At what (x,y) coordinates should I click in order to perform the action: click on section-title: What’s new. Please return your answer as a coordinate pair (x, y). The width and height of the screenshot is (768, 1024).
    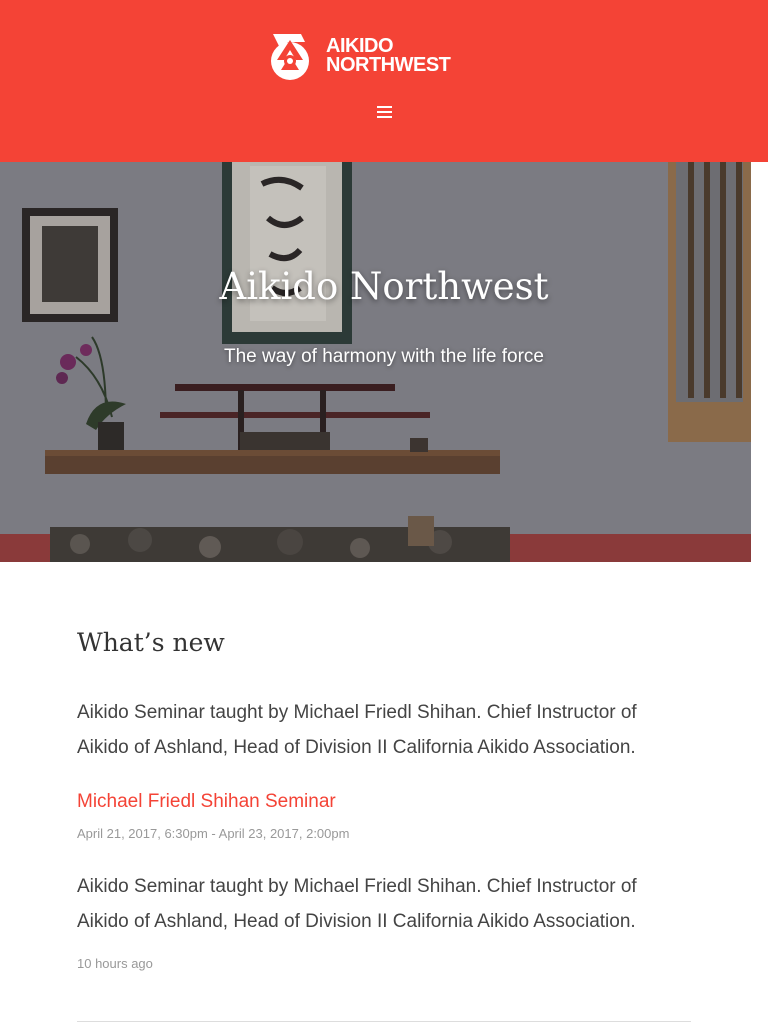
    Looking at the image, I should click on (151, 642).